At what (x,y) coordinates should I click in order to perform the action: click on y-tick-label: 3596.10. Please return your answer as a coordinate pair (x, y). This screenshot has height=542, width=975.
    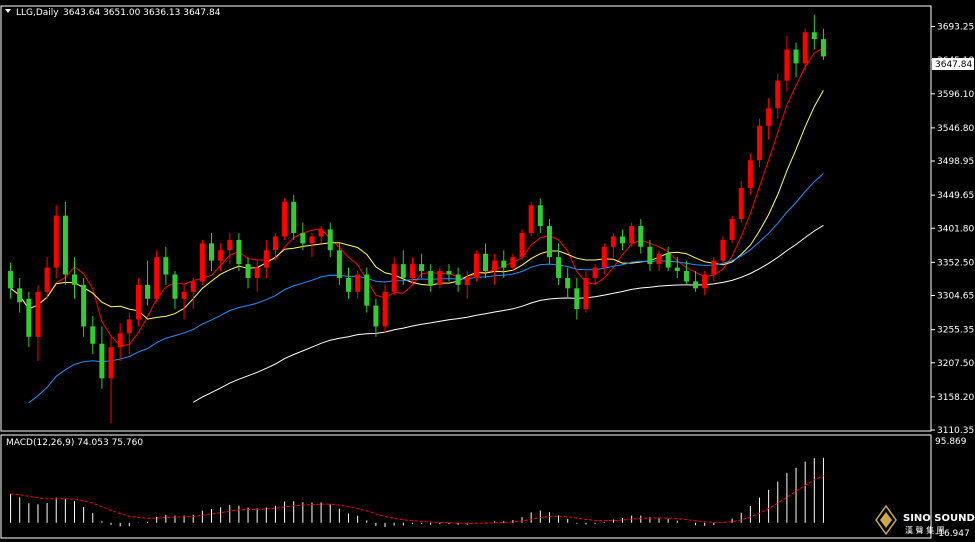
    Looking at the image, I should click on (955, 95).